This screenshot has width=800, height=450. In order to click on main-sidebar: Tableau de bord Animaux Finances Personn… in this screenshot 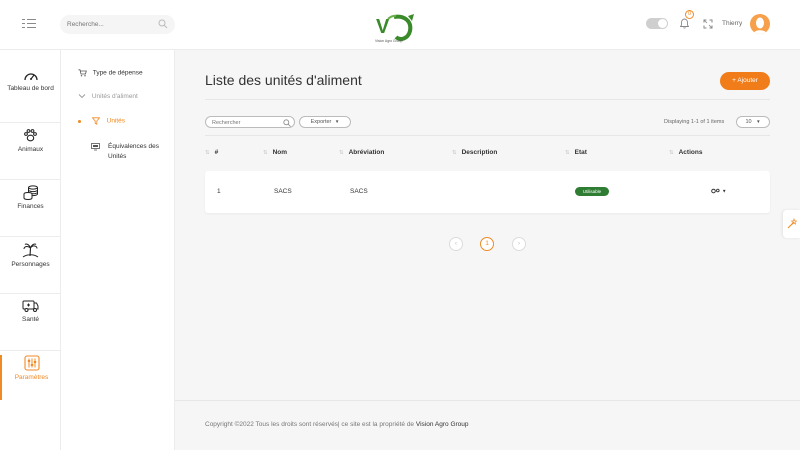, I will do `click(30, 250)`.